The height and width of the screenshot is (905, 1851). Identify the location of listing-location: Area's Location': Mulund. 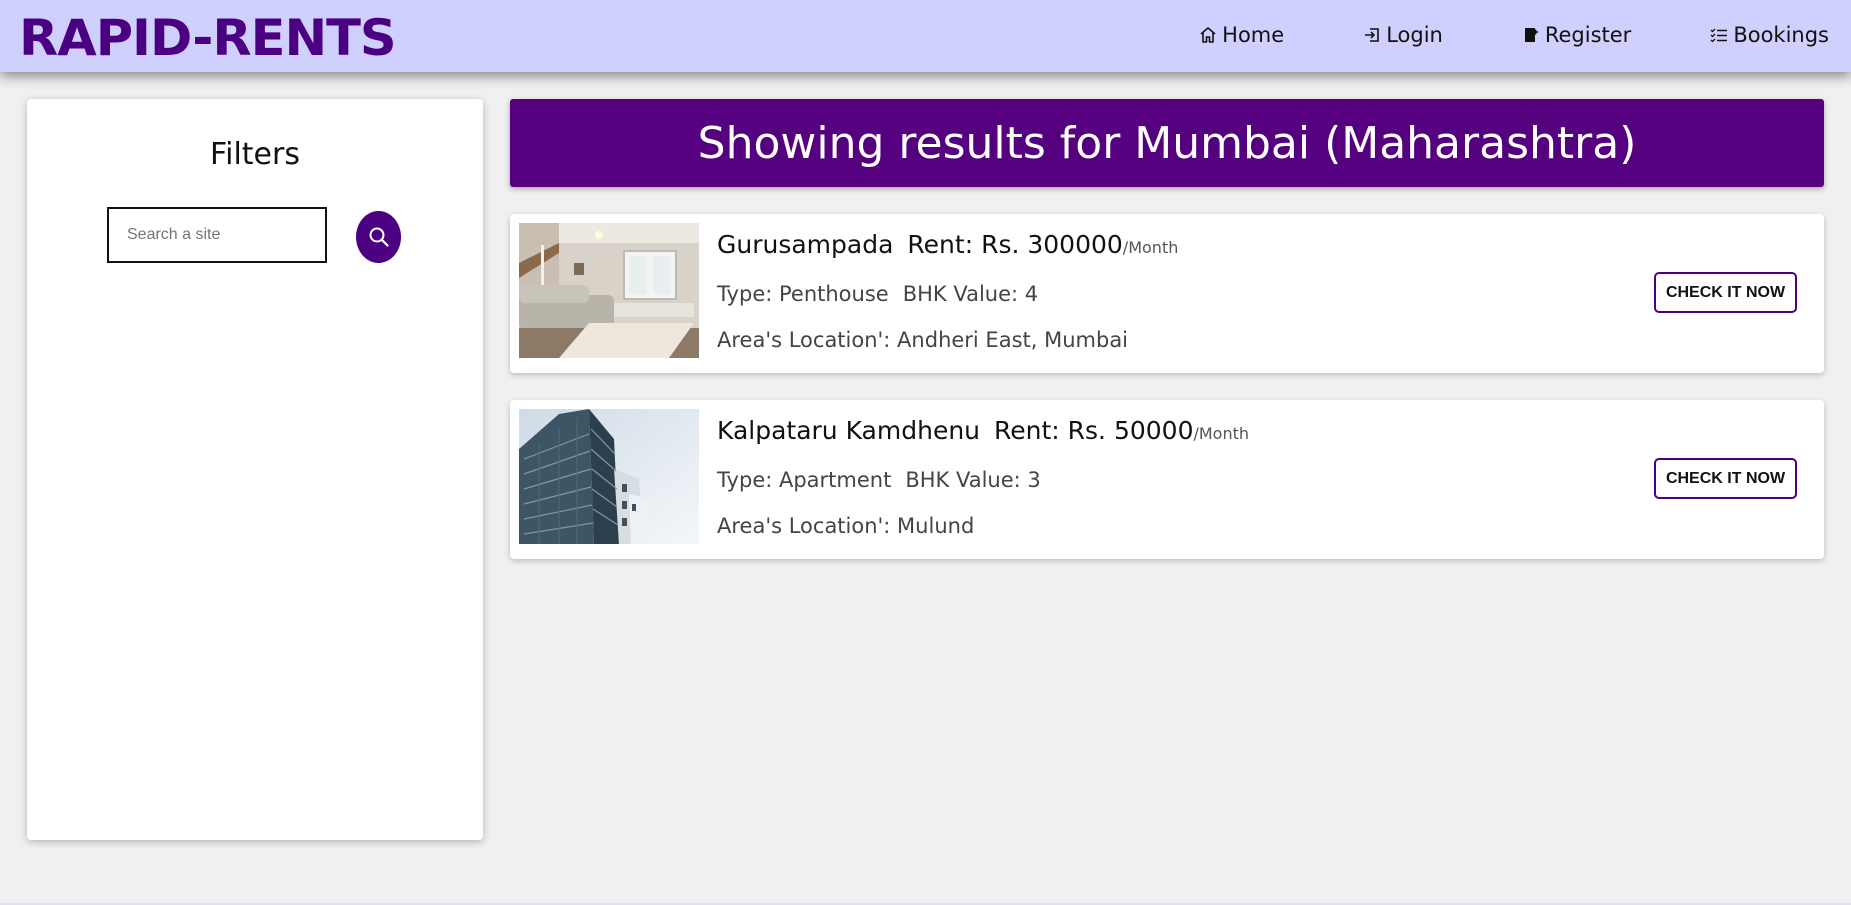
(846, 526).